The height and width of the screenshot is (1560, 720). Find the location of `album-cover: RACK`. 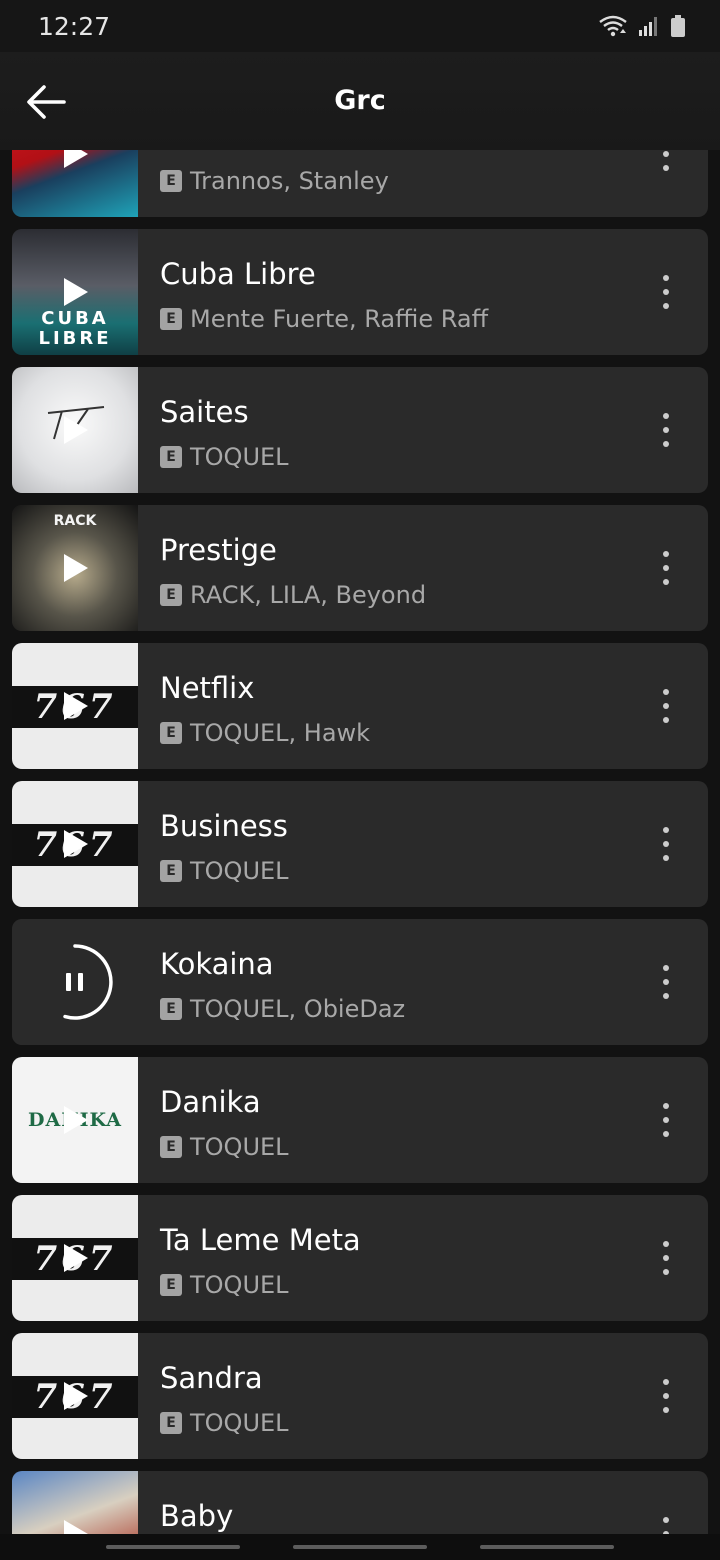

album-cover: RACK is located at coordinates (75, 568).